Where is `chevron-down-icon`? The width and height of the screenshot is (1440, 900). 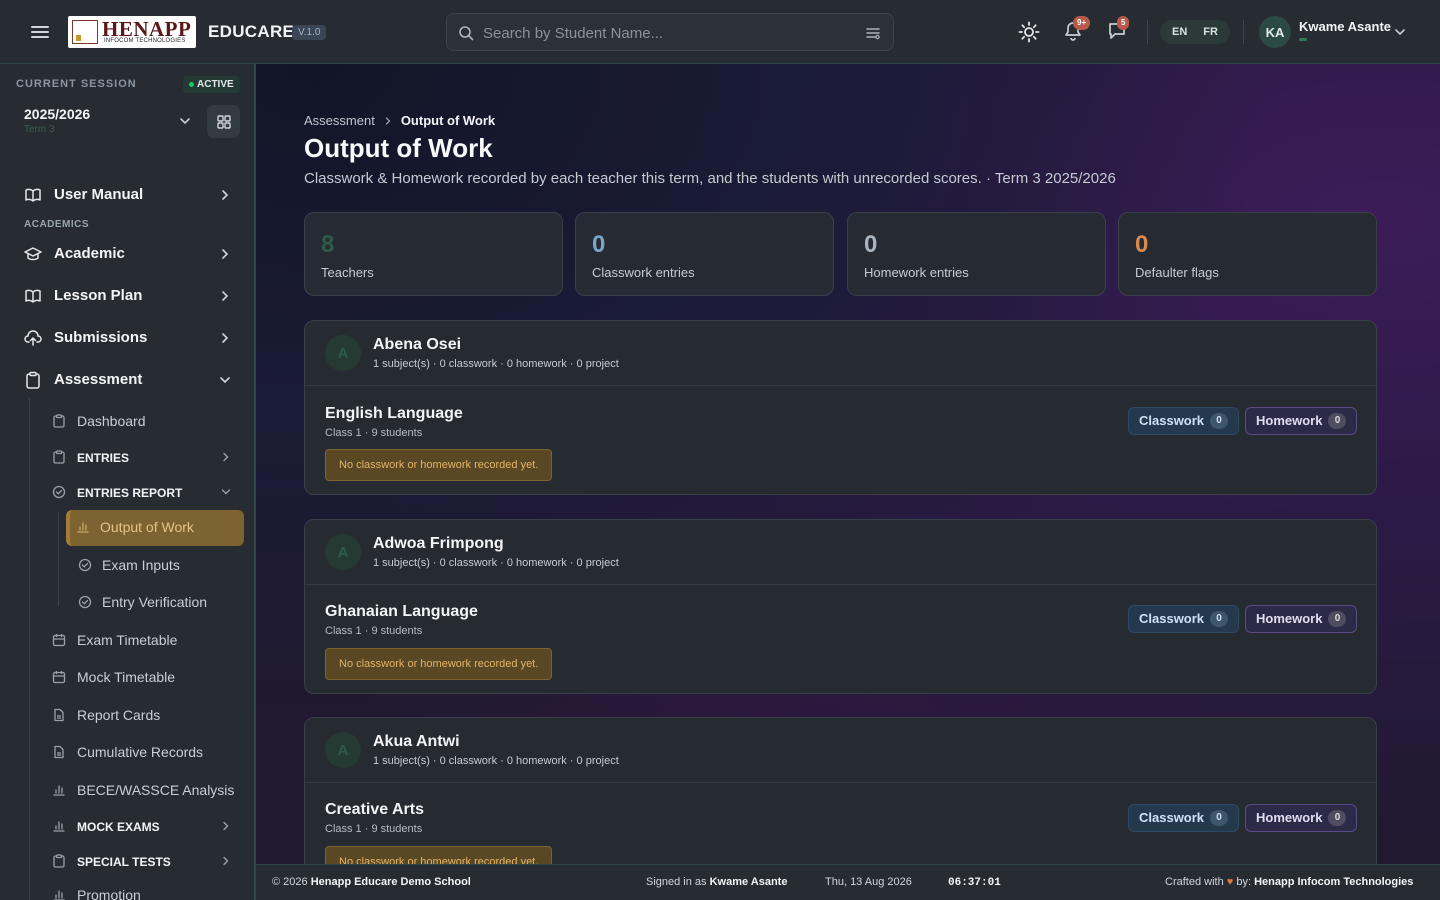
chevron-down-icon is located at coordinates (226, 492).